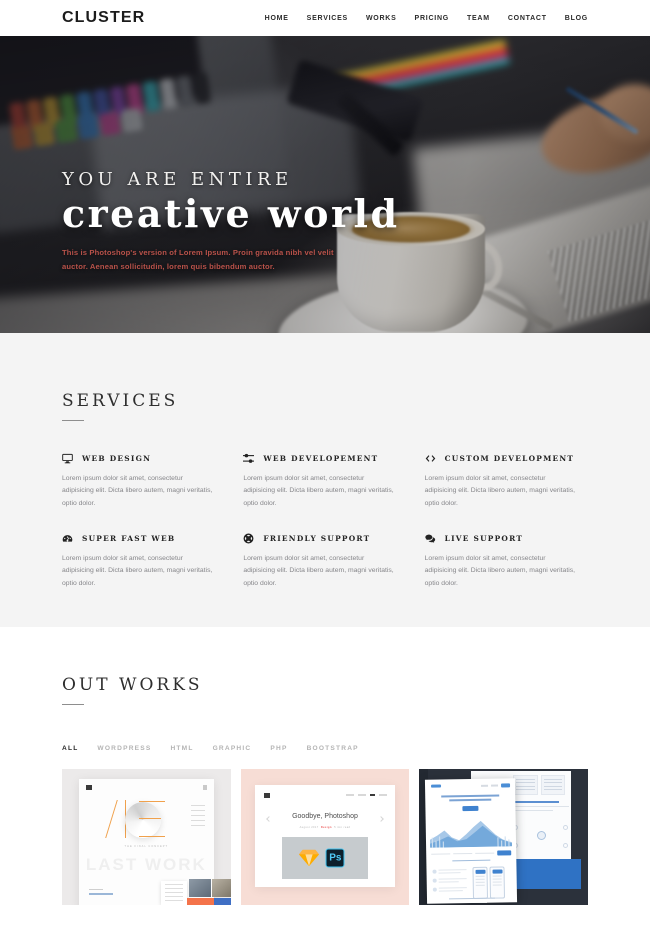 The height and width of the screenshot is (939, 650). Describe the element at coordinates (120, 401) in the screenshot. I see `services-heading: SERVICES` at that location.